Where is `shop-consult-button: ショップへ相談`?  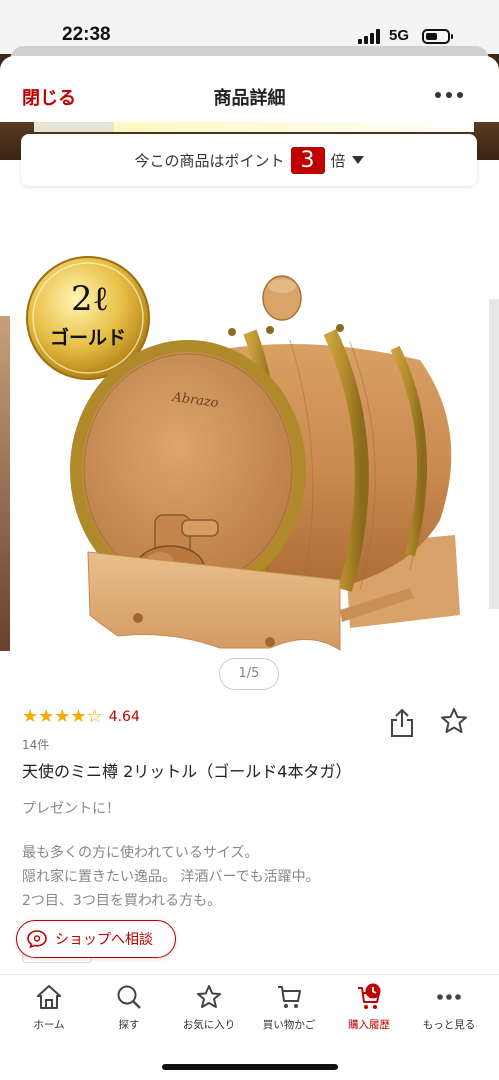 shop-consult-button: ショップへ相談 is located at coordinates (96, 939).